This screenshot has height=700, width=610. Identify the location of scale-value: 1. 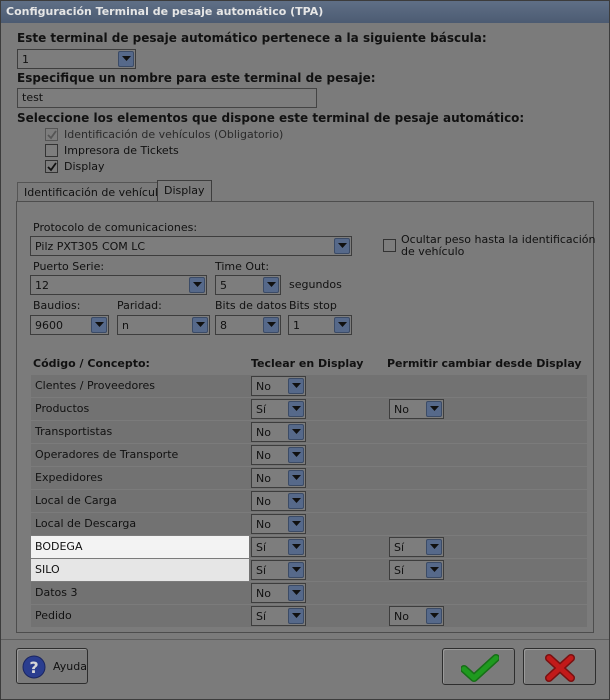
(25, 59).